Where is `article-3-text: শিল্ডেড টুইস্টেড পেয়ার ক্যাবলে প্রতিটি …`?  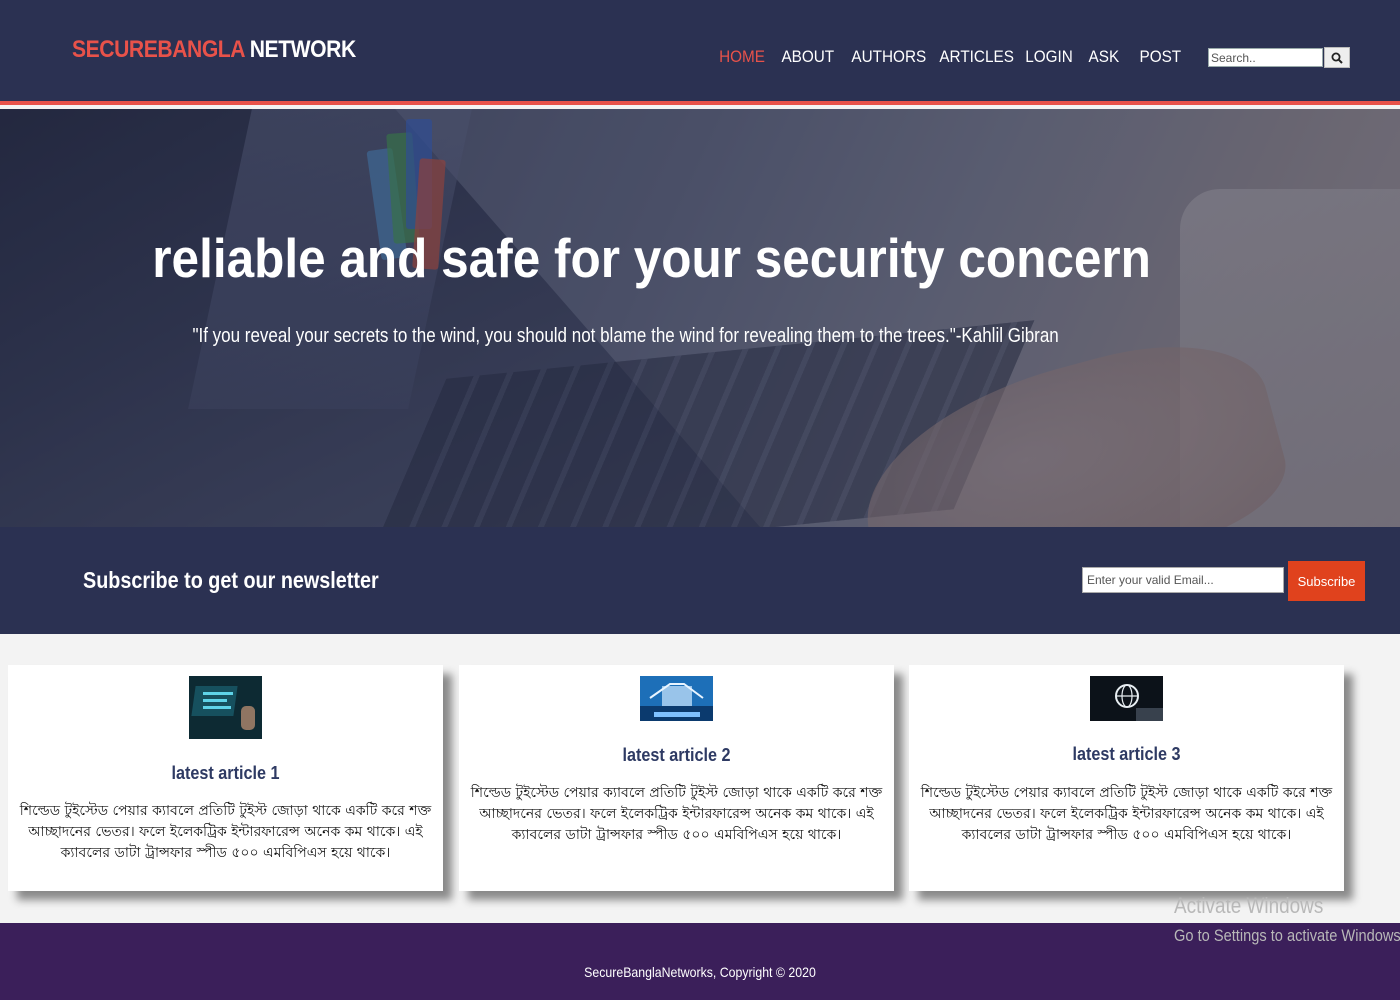
article-3-text: শিল্ডেড টুইস্টেড পেয়ার ক্যাবলে প্রতিটি … is located at coordinates (1126, 814).